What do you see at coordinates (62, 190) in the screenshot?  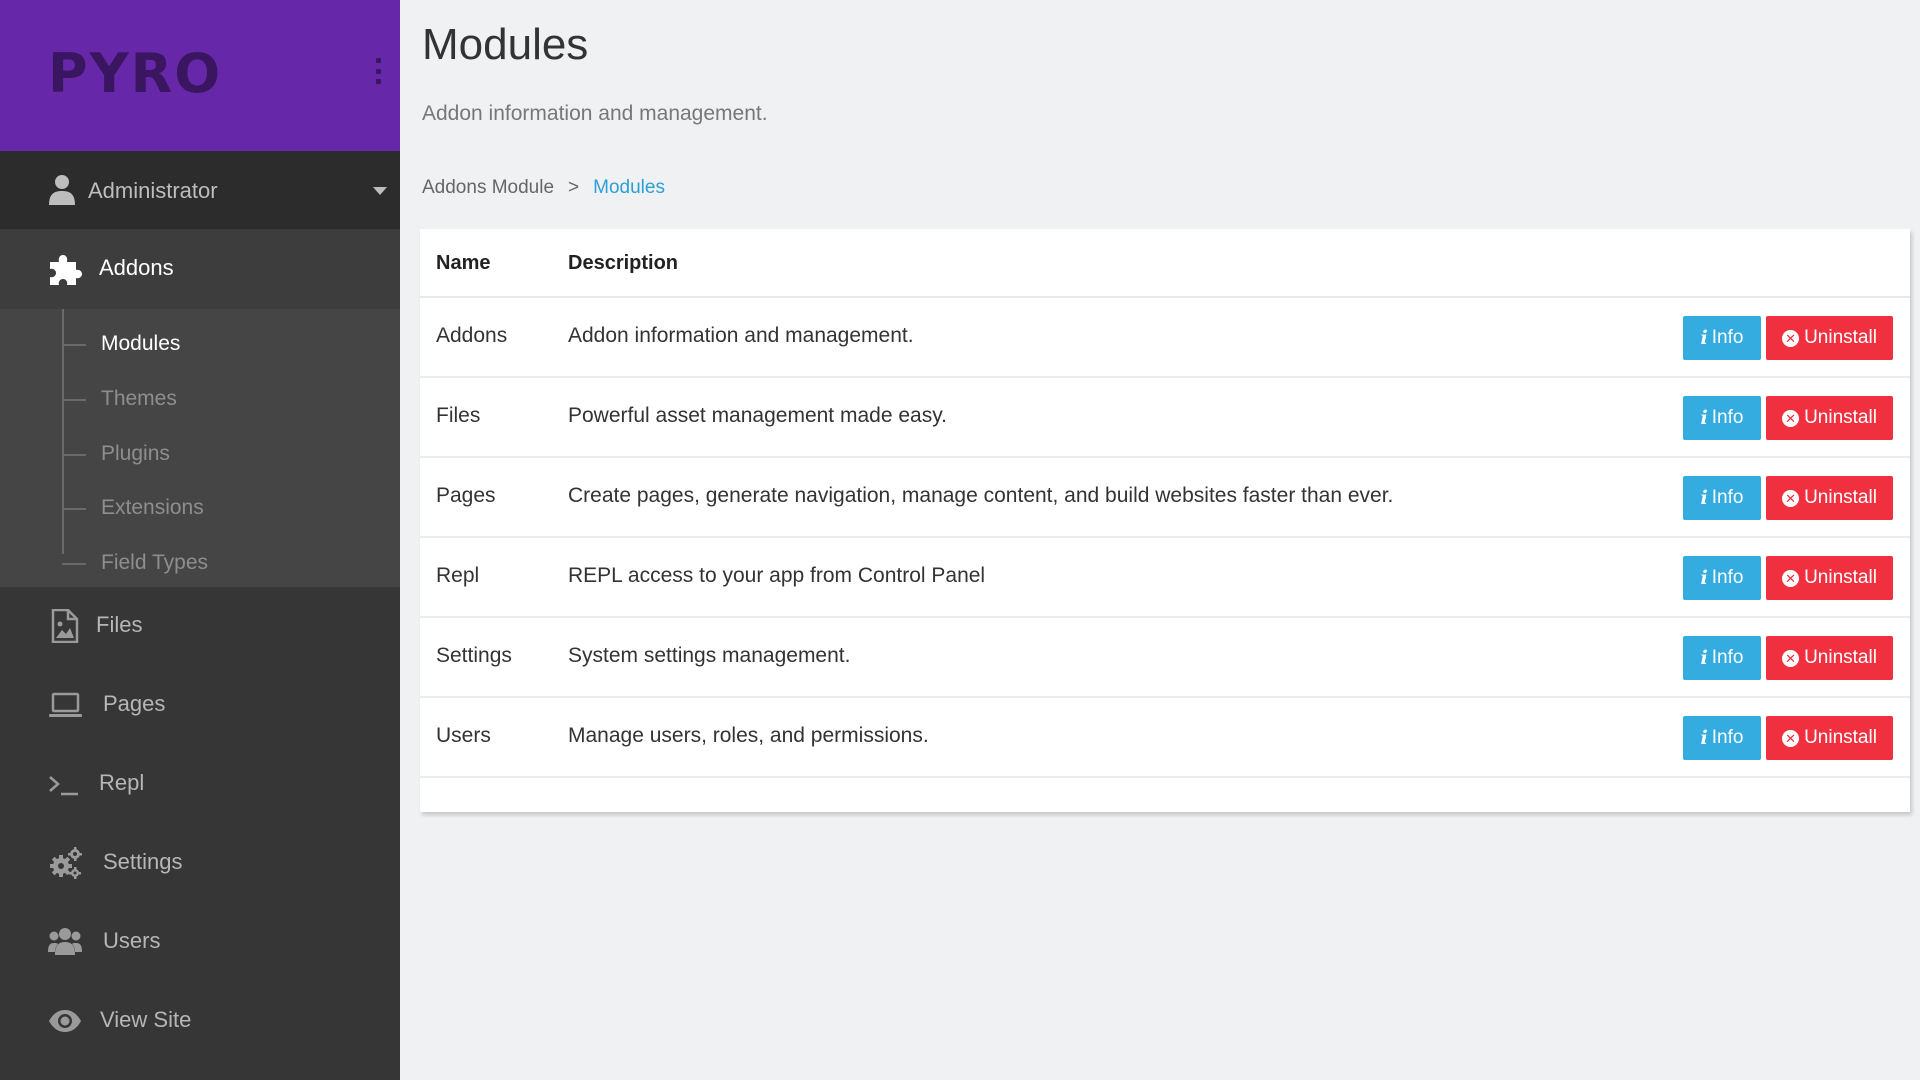 I see `user-icon` at bounding box center [62, 190].